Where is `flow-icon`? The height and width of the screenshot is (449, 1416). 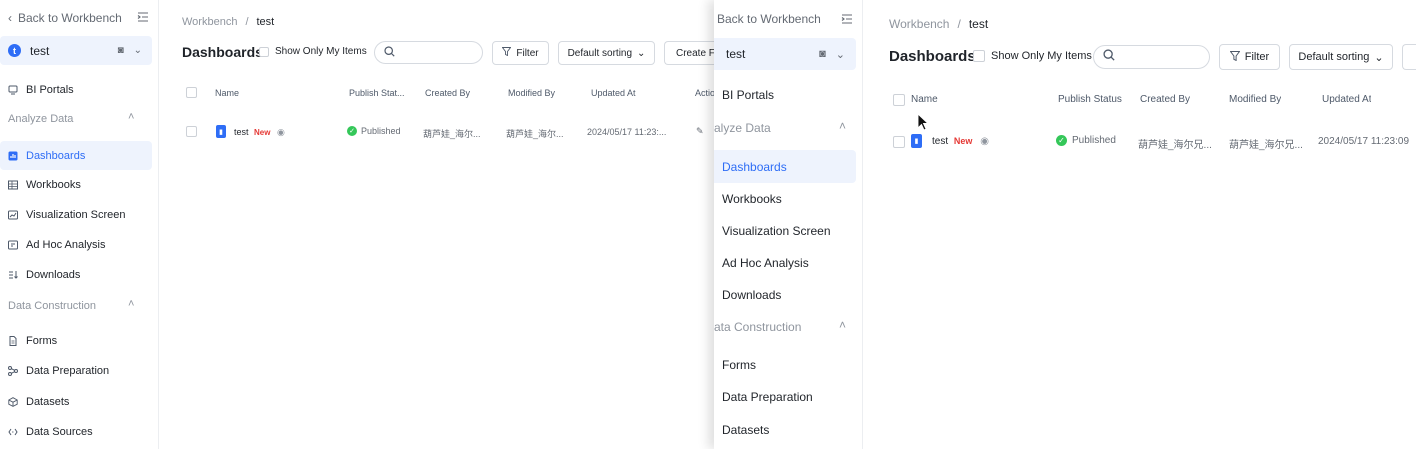
flow-icon is located at coordinates (13, 371).